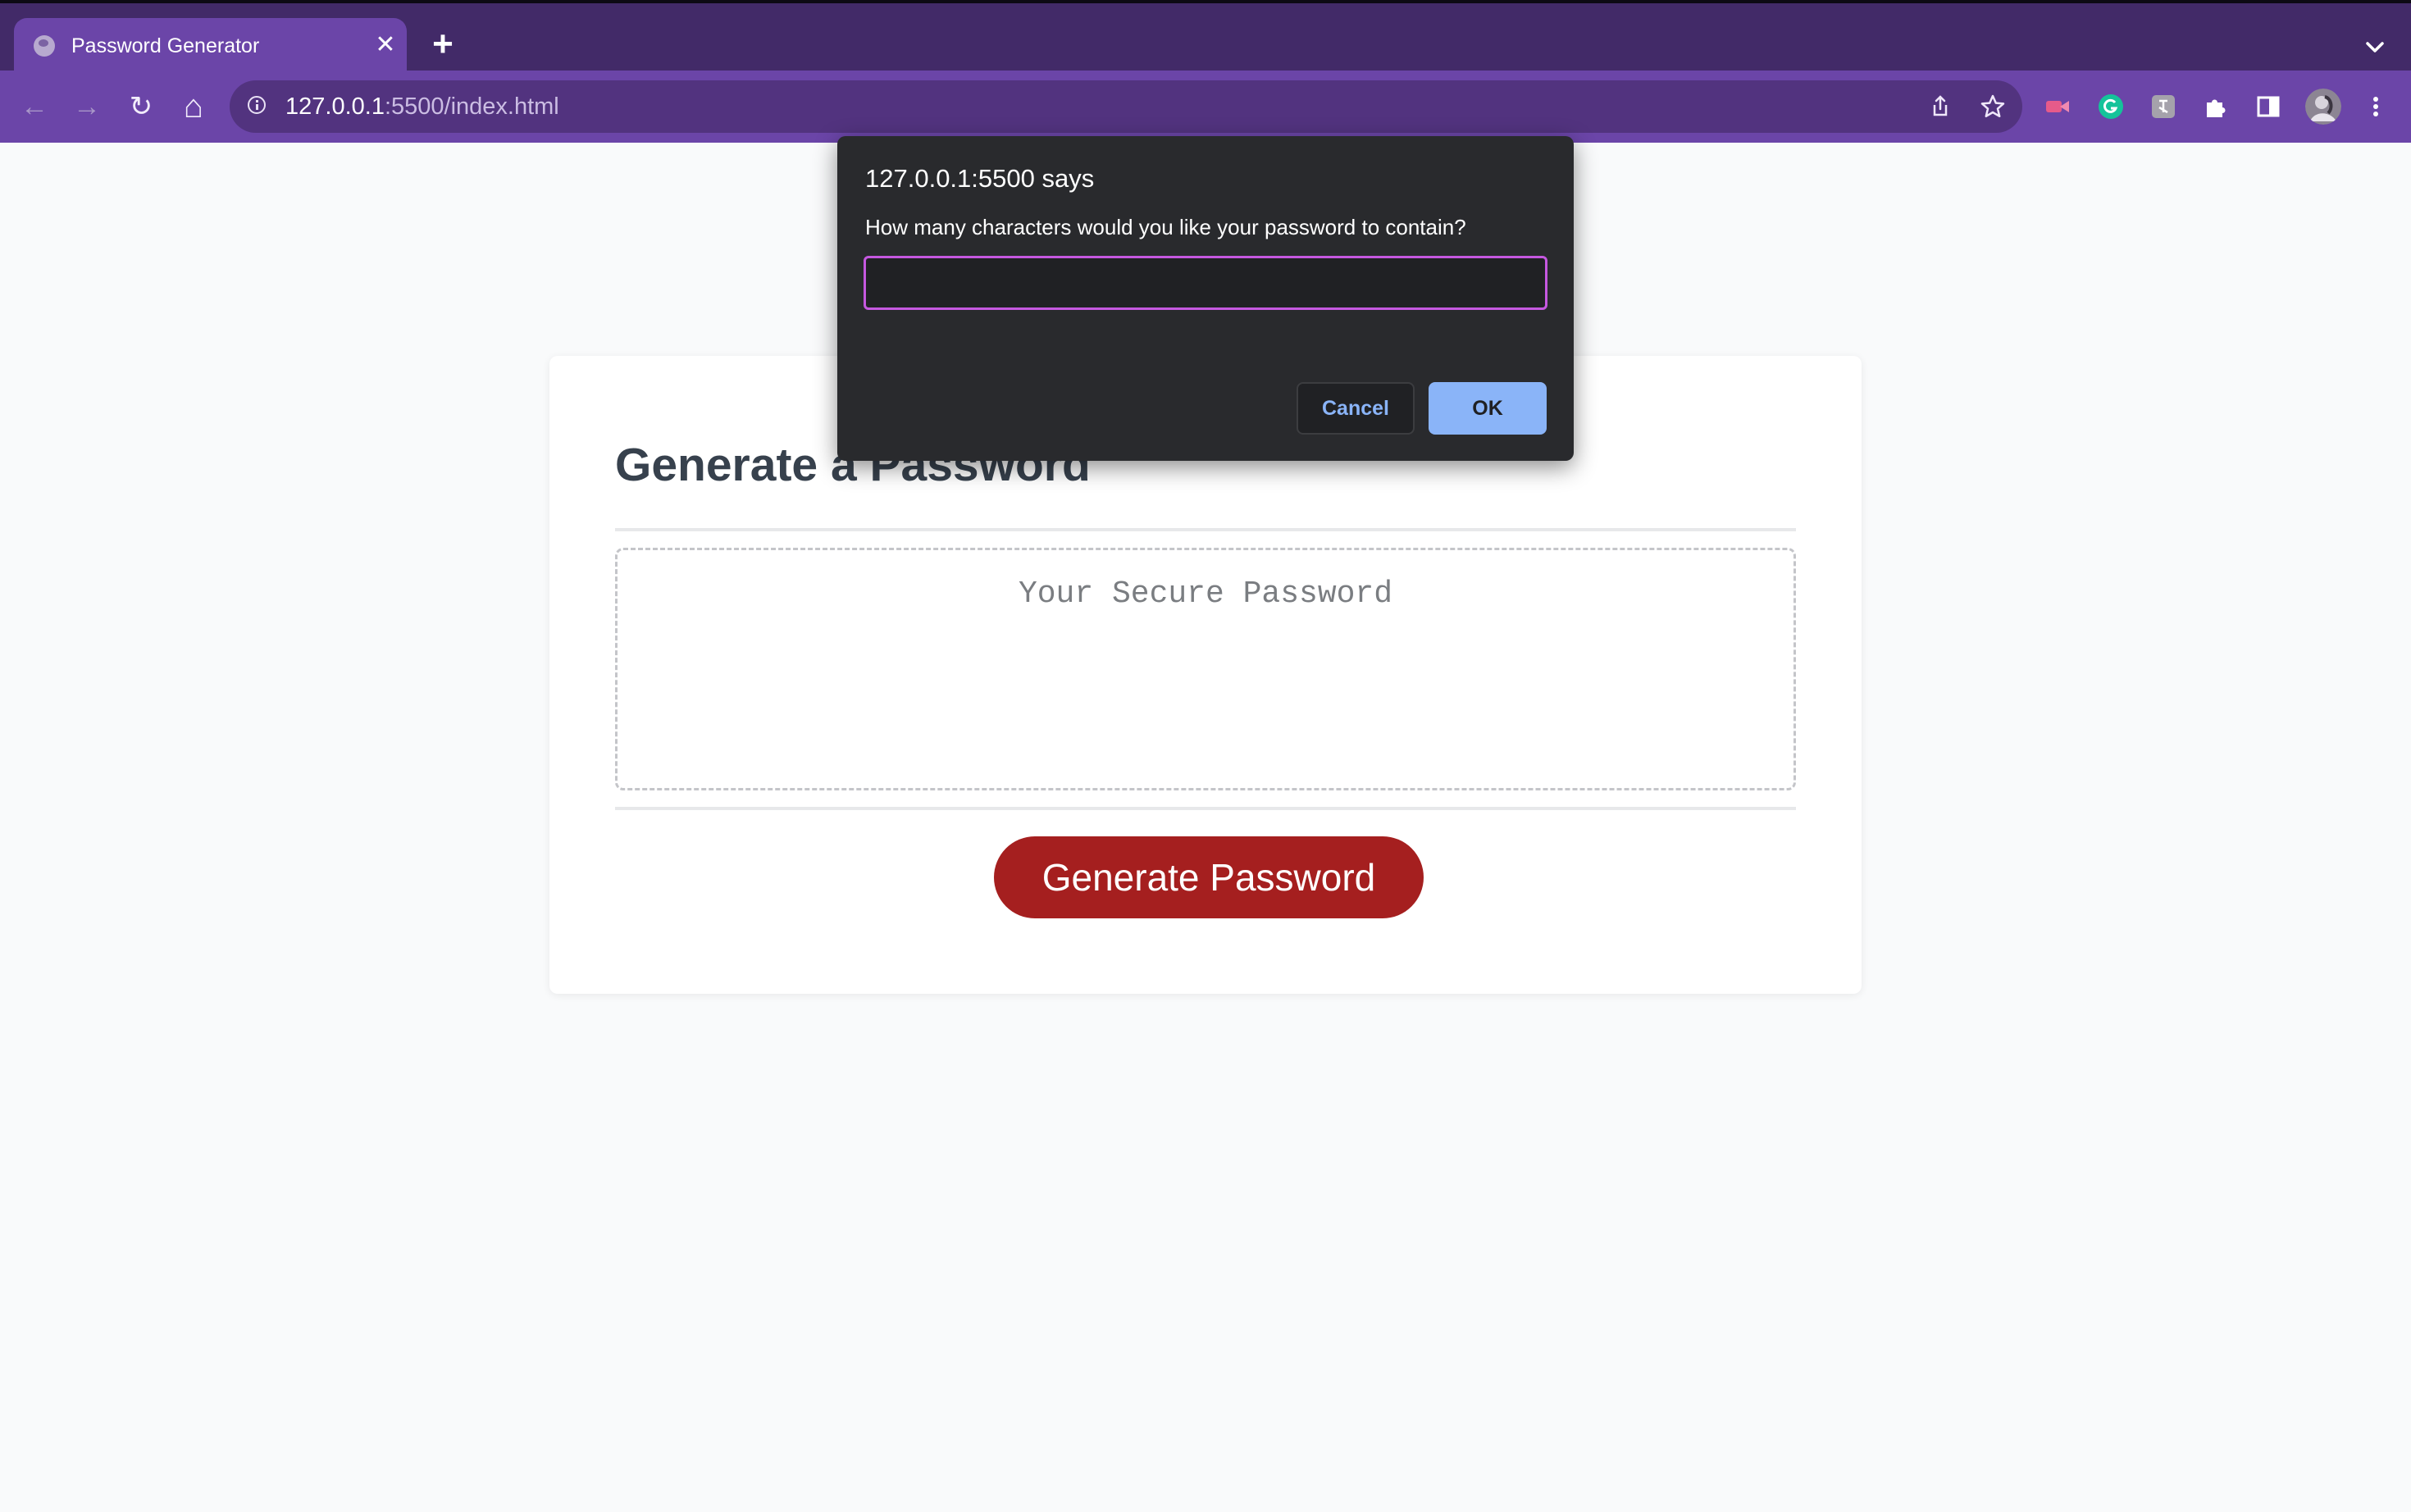 Image resolution: width=2411 pixels, height=1512 pixels. I want to click on dialog-text-input, so click(1205, 283).